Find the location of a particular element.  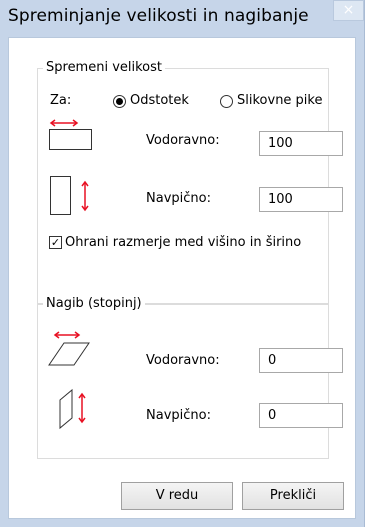

resize-horizontal-input is located at coordinates (301, 143).